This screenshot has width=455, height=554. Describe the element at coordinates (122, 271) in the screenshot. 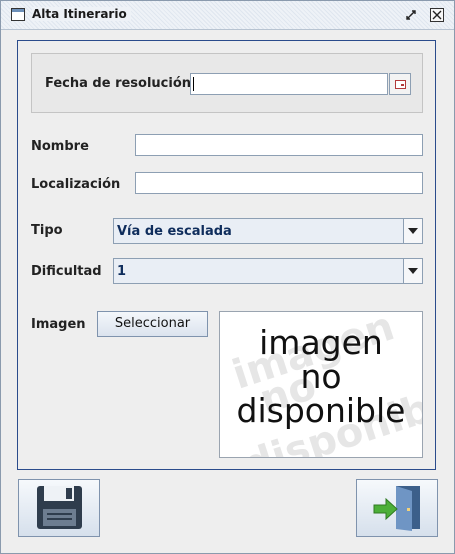

I see `dificultad-value: 1` at that location.